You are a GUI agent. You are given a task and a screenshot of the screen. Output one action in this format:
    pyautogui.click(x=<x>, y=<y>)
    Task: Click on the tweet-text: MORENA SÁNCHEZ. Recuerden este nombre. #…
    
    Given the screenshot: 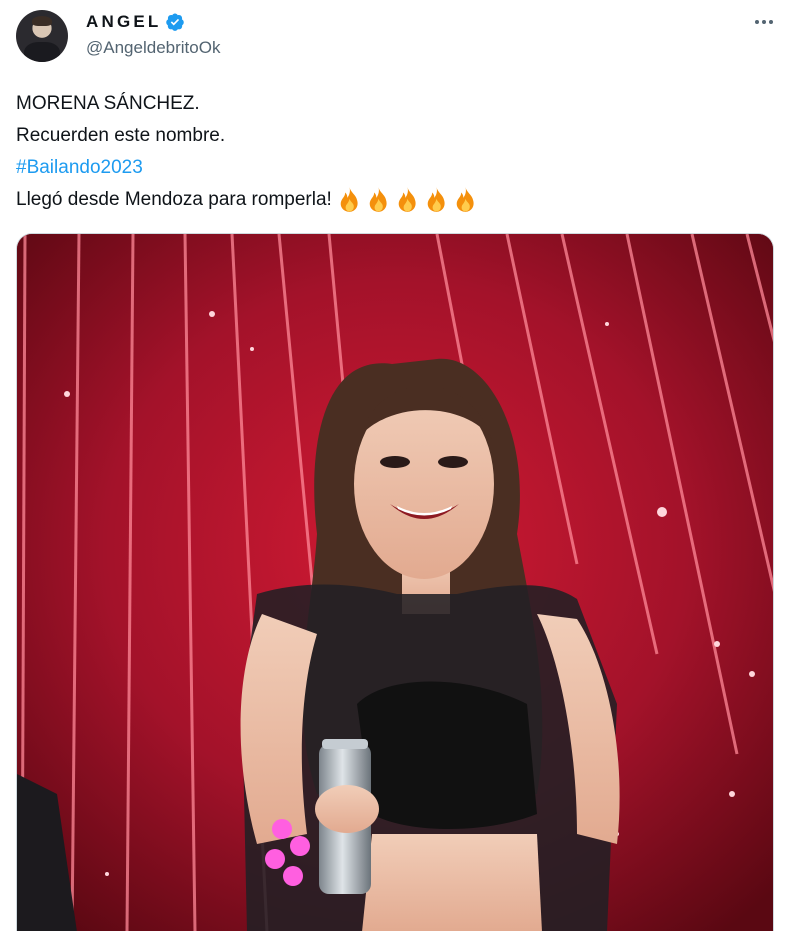 What is the action you would take?
    pyautogui.click(x=386, y=152)
    